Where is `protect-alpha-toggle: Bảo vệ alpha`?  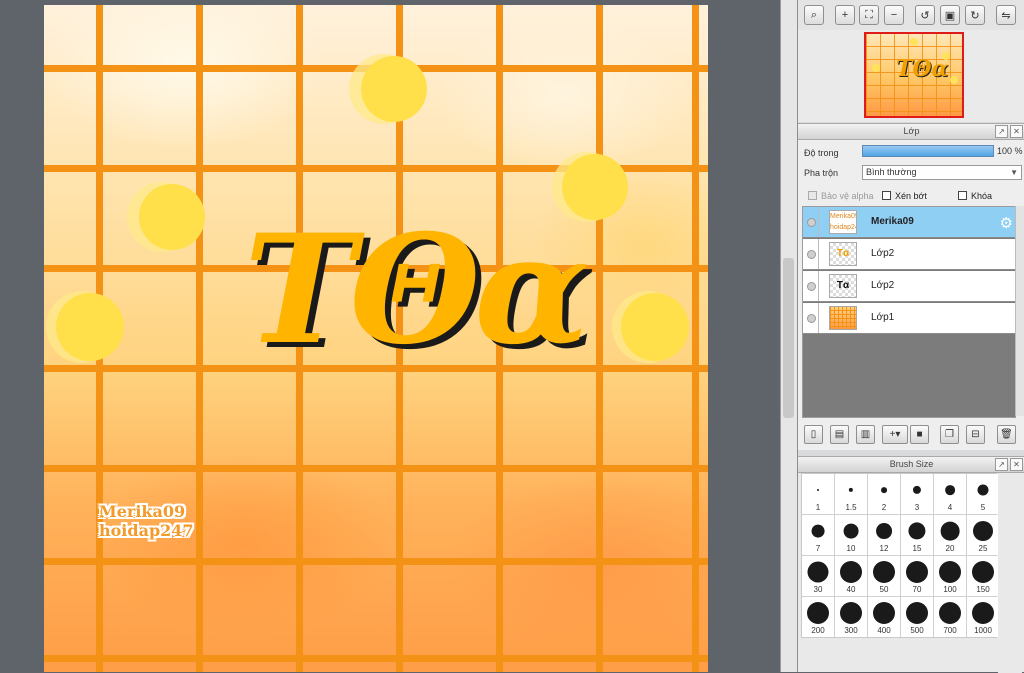
protect-alpha-toggle: Bảo vệ alpha is located at coordinates (841, 195).